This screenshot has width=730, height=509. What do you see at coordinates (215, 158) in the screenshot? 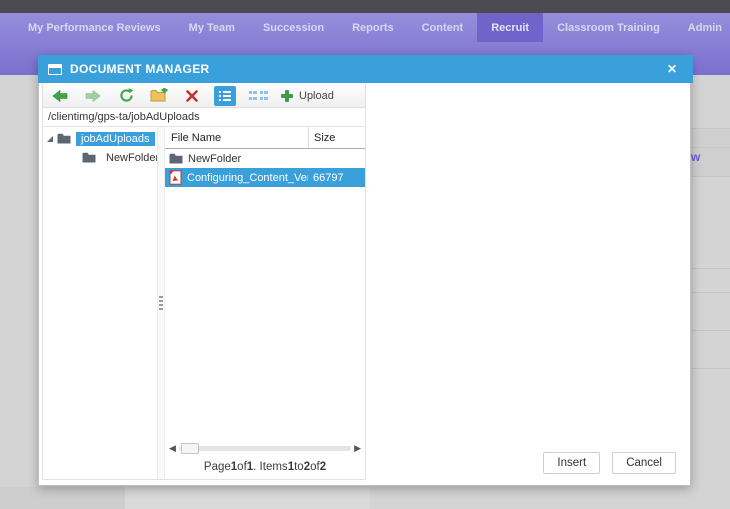
I see `file-name-text: NewFolder` at bounding box center [215, 158].